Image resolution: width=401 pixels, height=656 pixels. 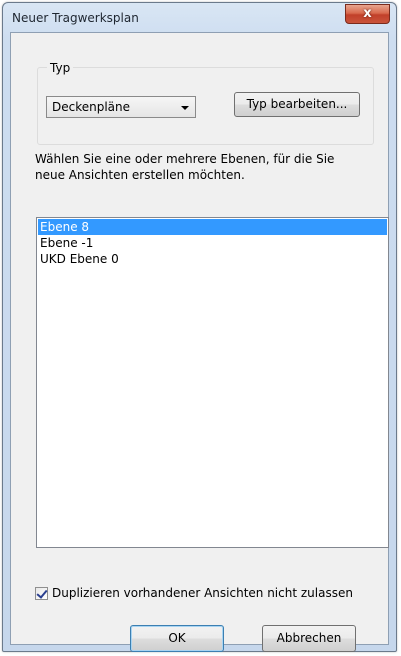 What do you see at coordinates (75, 18) in the screenshot?
I see `dialog-title: Neuer Tragwerksplan` at bounding box center [75, 18].